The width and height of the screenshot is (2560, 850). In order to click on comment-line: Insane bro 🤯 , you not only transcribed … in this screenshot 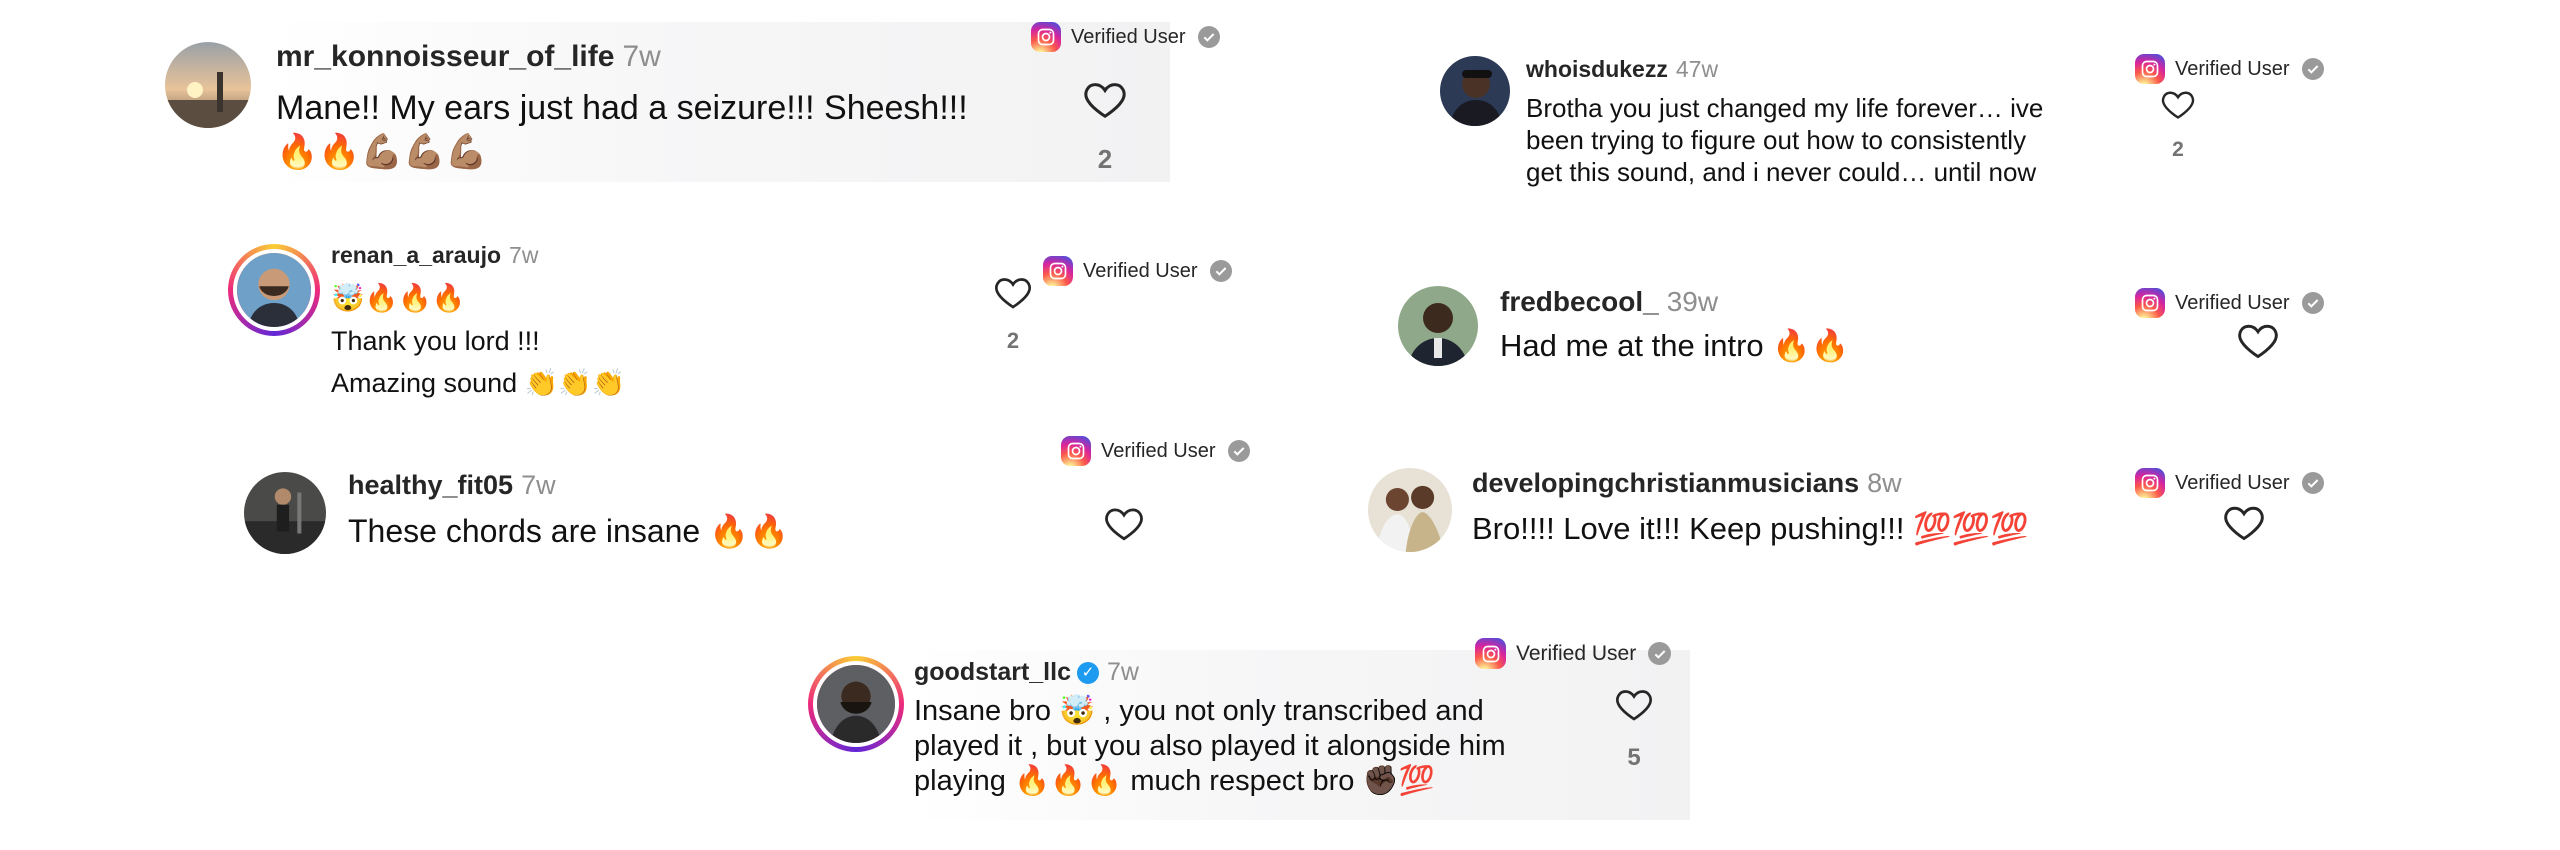, I will do `click(1199, 711)`.